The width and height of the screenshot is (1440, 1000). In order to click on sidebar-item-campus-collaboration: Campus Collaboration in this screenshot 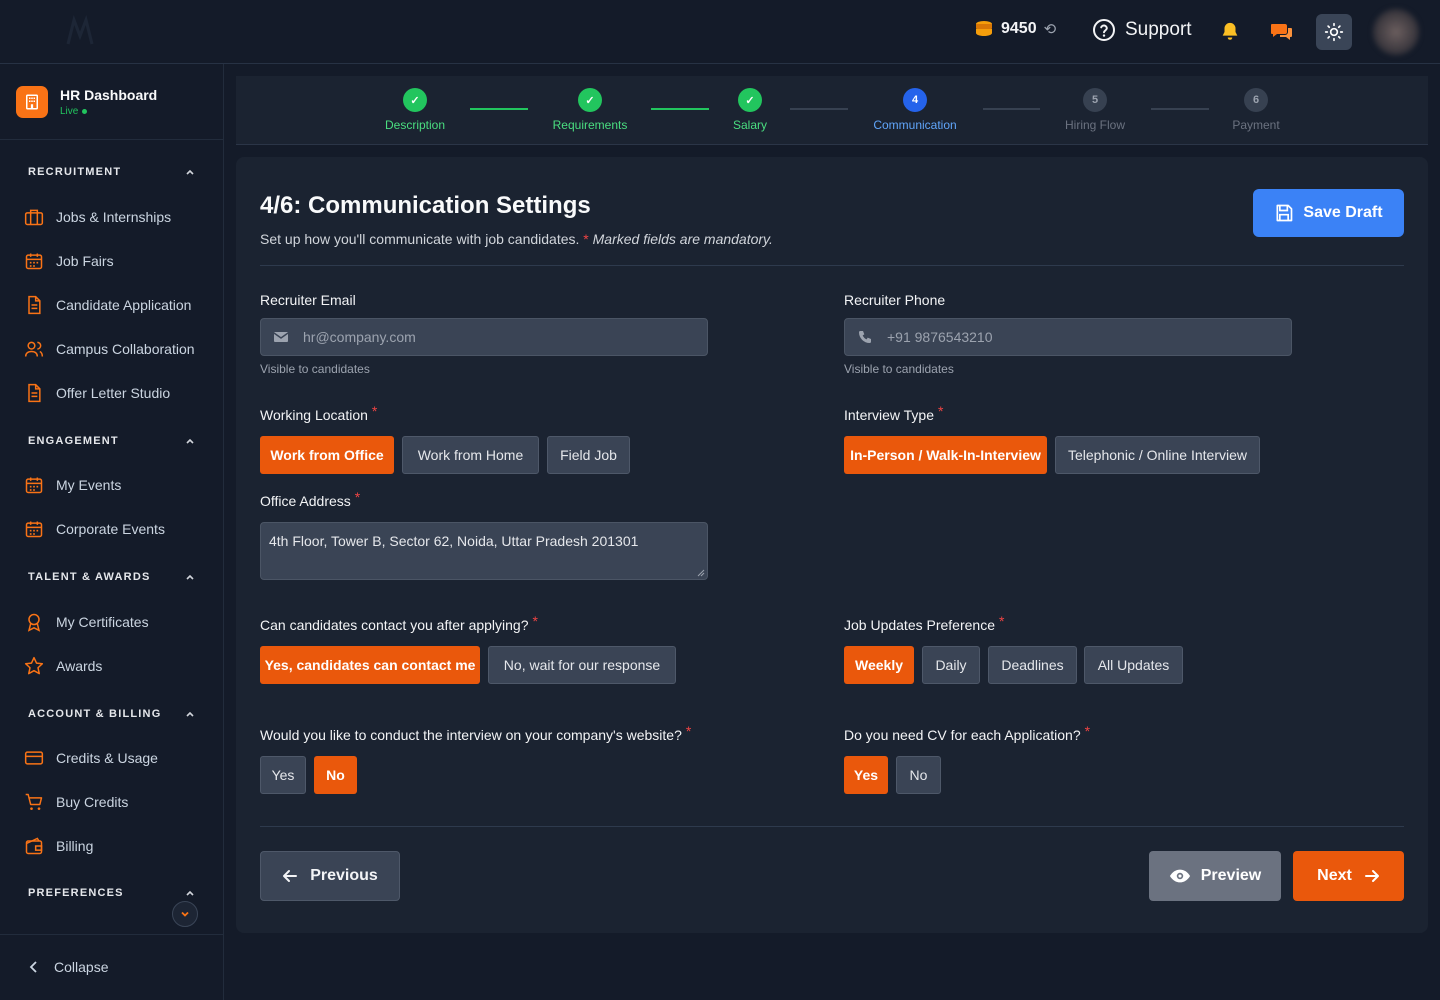, I will do `click(109, 349)`.